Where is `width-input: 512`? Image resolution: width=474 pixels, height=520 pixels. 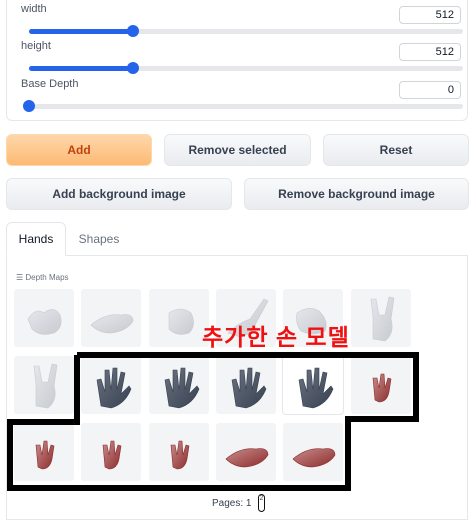 width-input: 512 is located at coordinates (430, 15).